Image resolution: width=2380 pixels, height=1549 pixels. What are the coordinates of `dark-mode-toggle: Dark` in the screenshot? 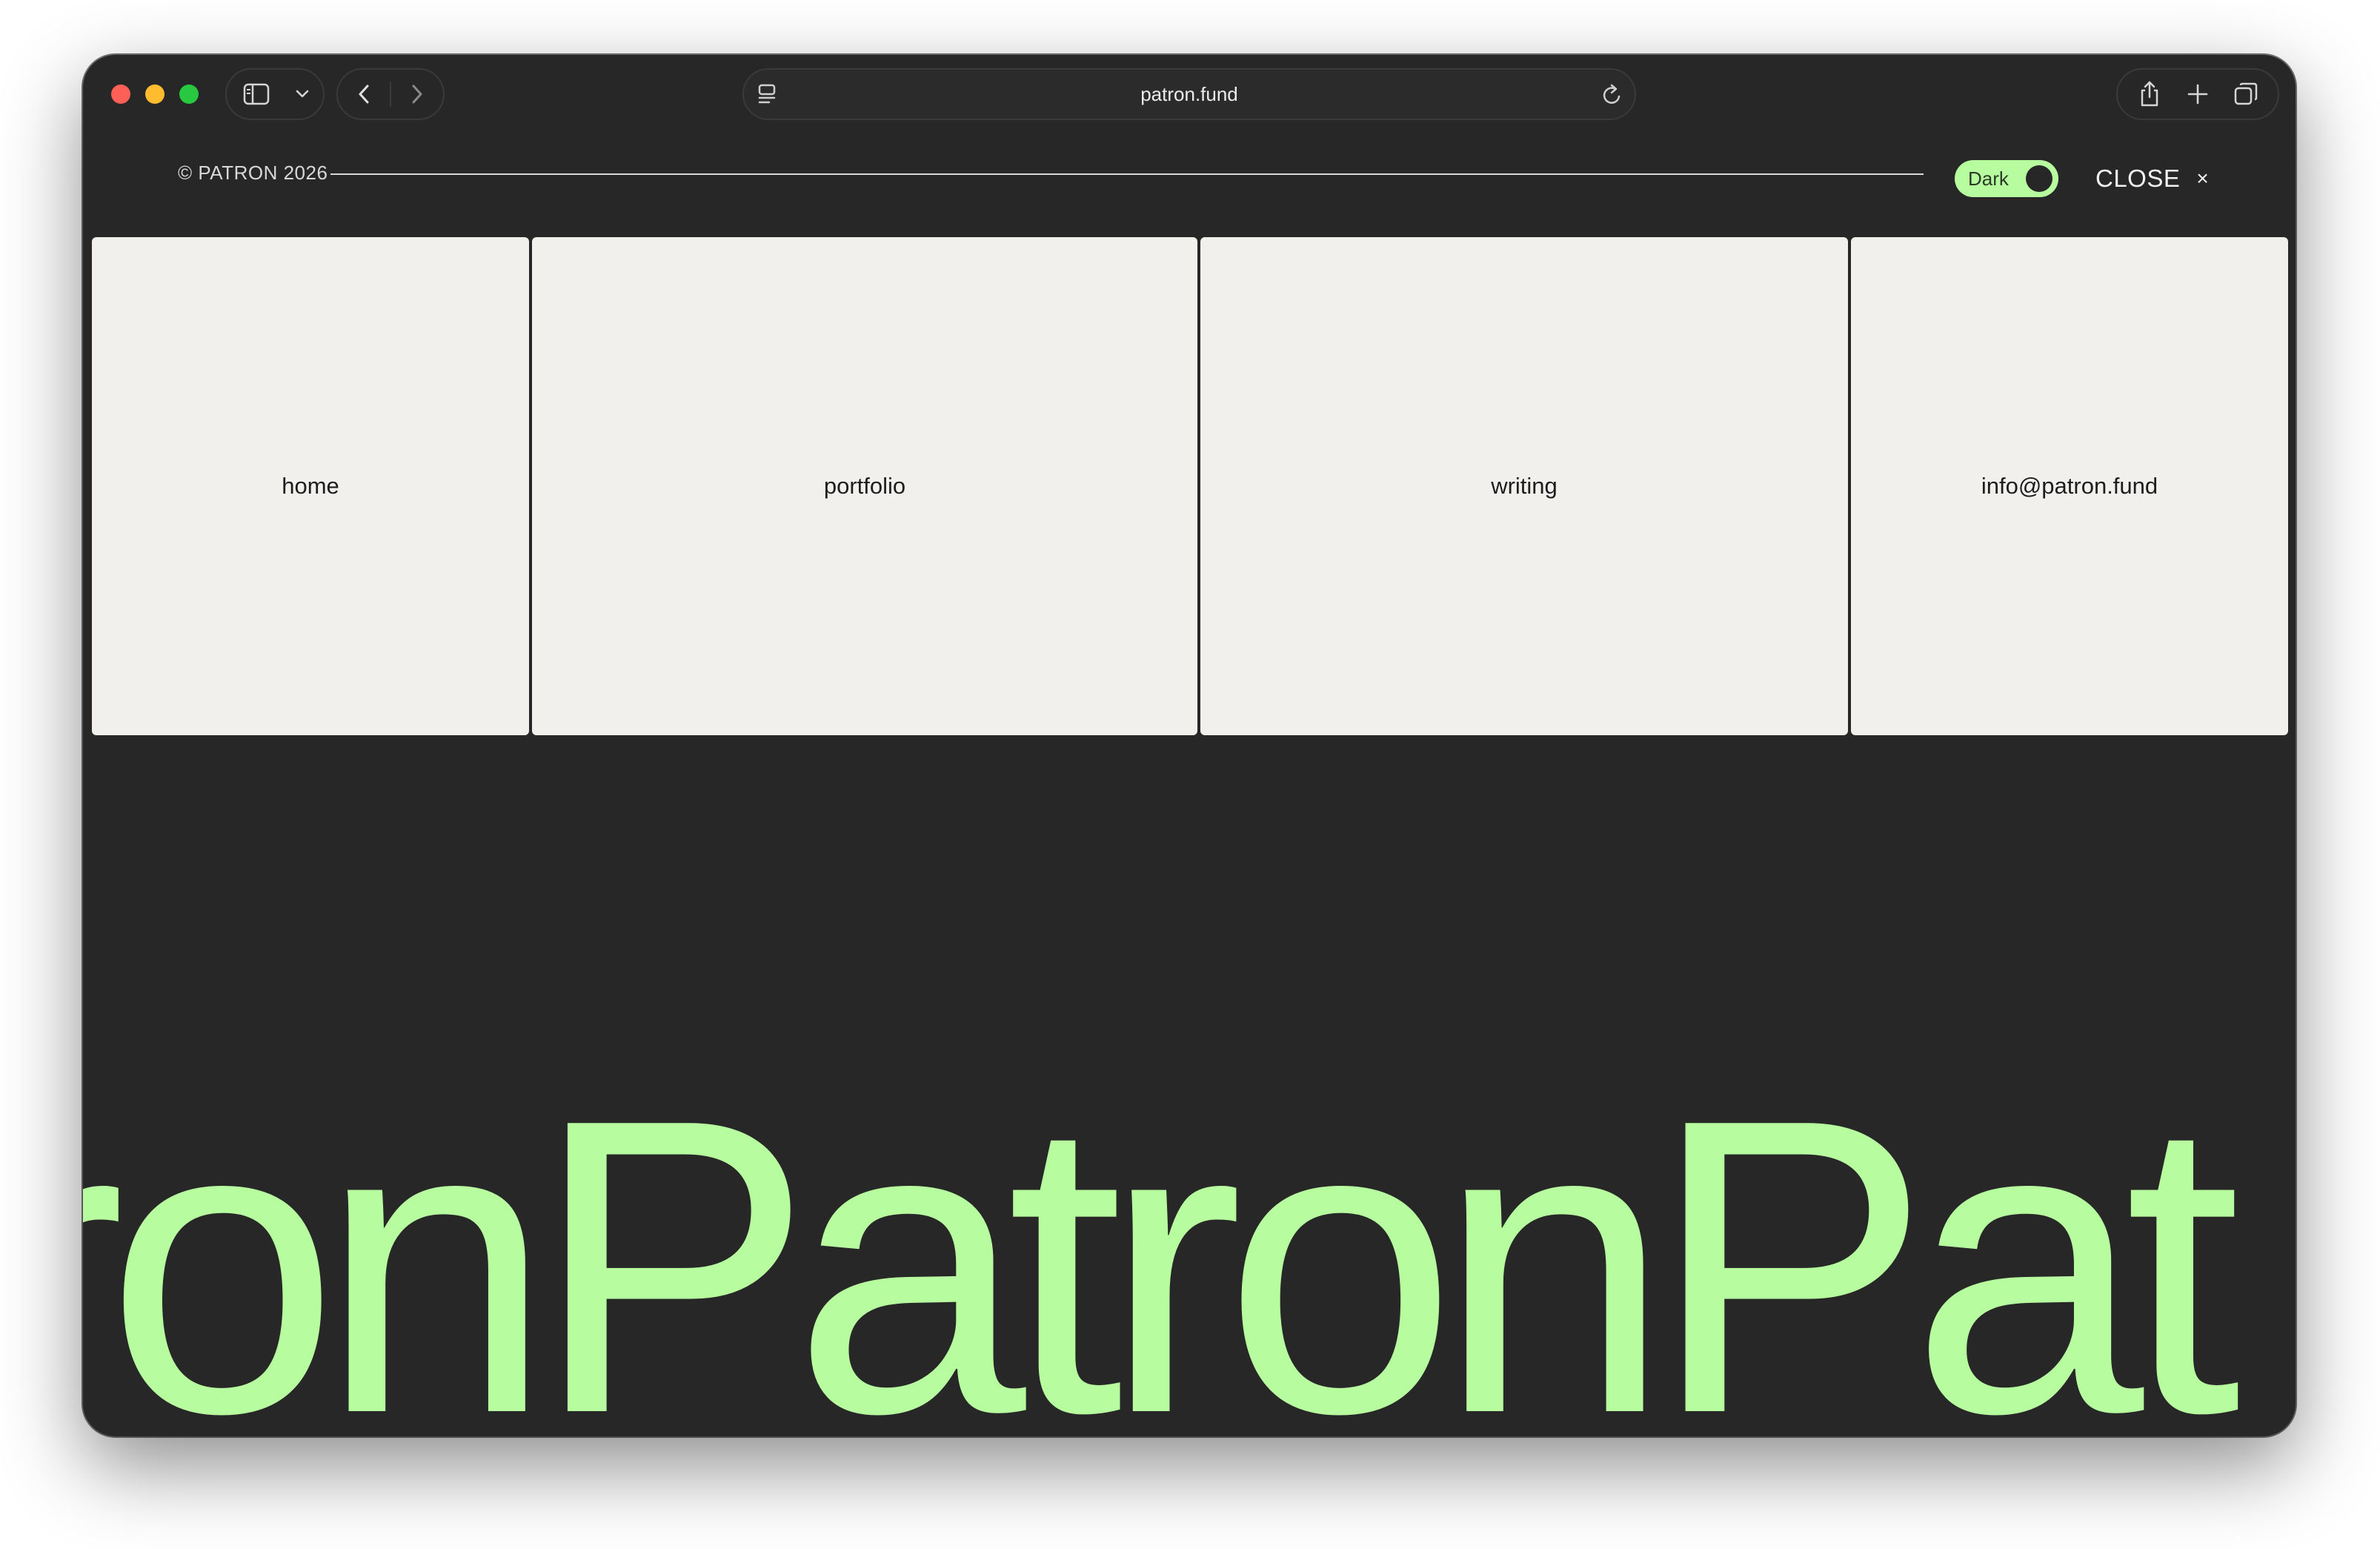 It's located at (2007, 178).